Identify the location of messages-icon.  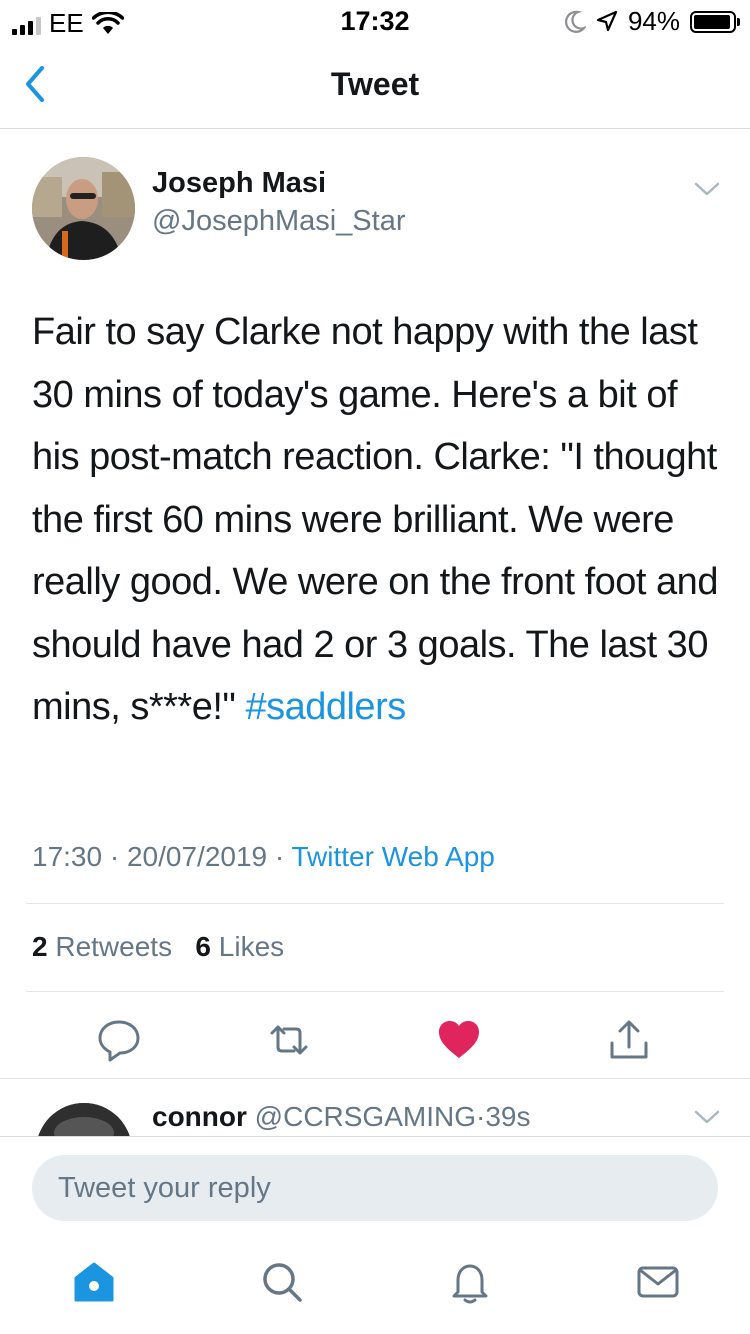
(658, 1282).